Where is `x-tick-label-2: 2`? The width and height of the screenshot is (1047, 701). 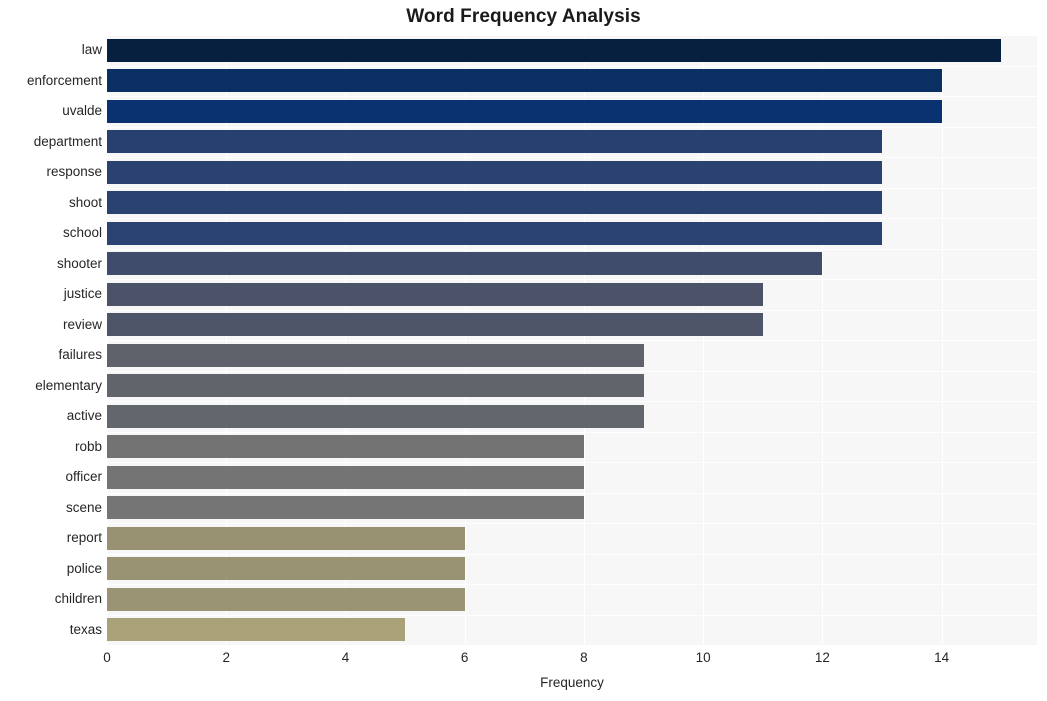 x-tick-label-2: 2 is located at coordinates (226, 657).